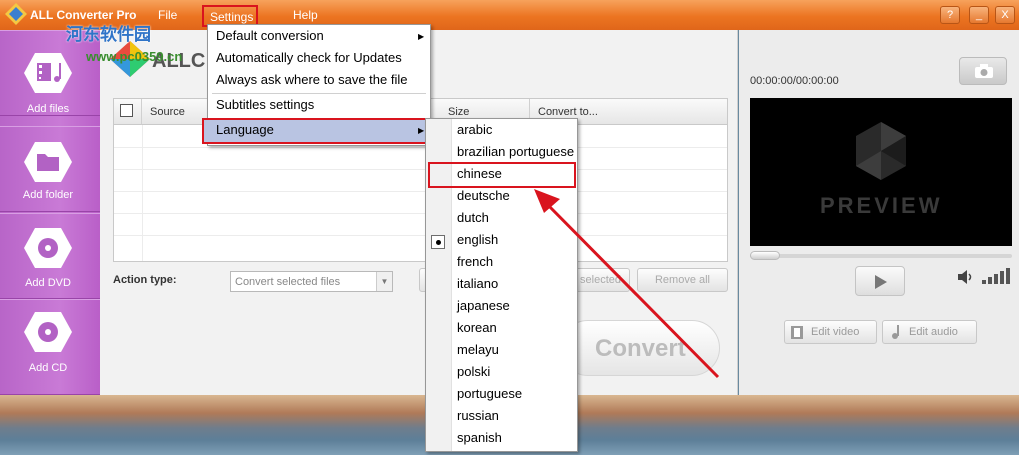 Image resolution: width=1019 pixels, height=455 pixels. Describe the element at coordinates (134, 56) in the screenshot. I see `watermark-url: www.pc0359.cn` at that location.